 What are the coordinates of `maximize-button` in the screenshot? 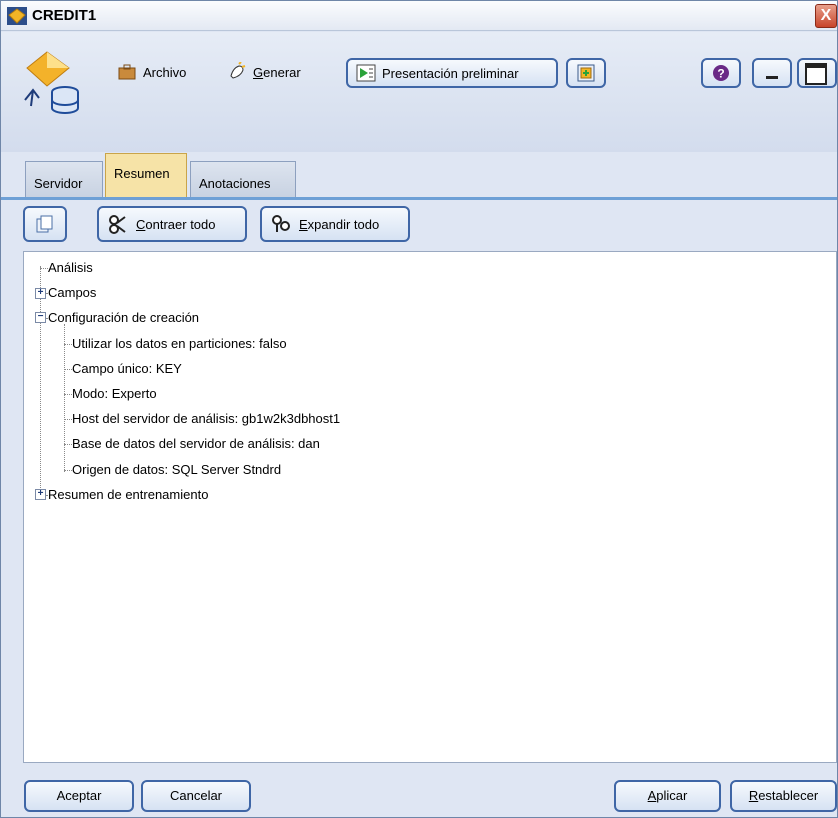 It's located at (817, 73).